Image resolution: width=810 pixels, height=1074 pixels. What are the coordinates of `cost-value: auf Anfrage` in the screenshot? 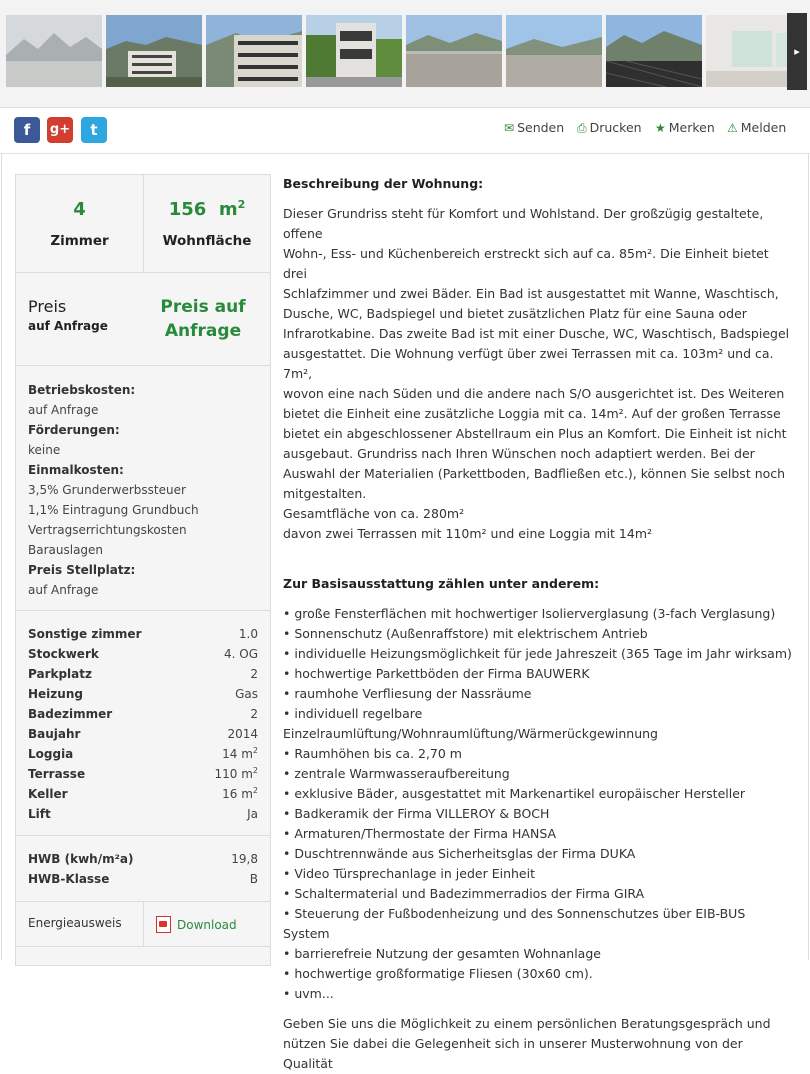 It's located at (63, 410).